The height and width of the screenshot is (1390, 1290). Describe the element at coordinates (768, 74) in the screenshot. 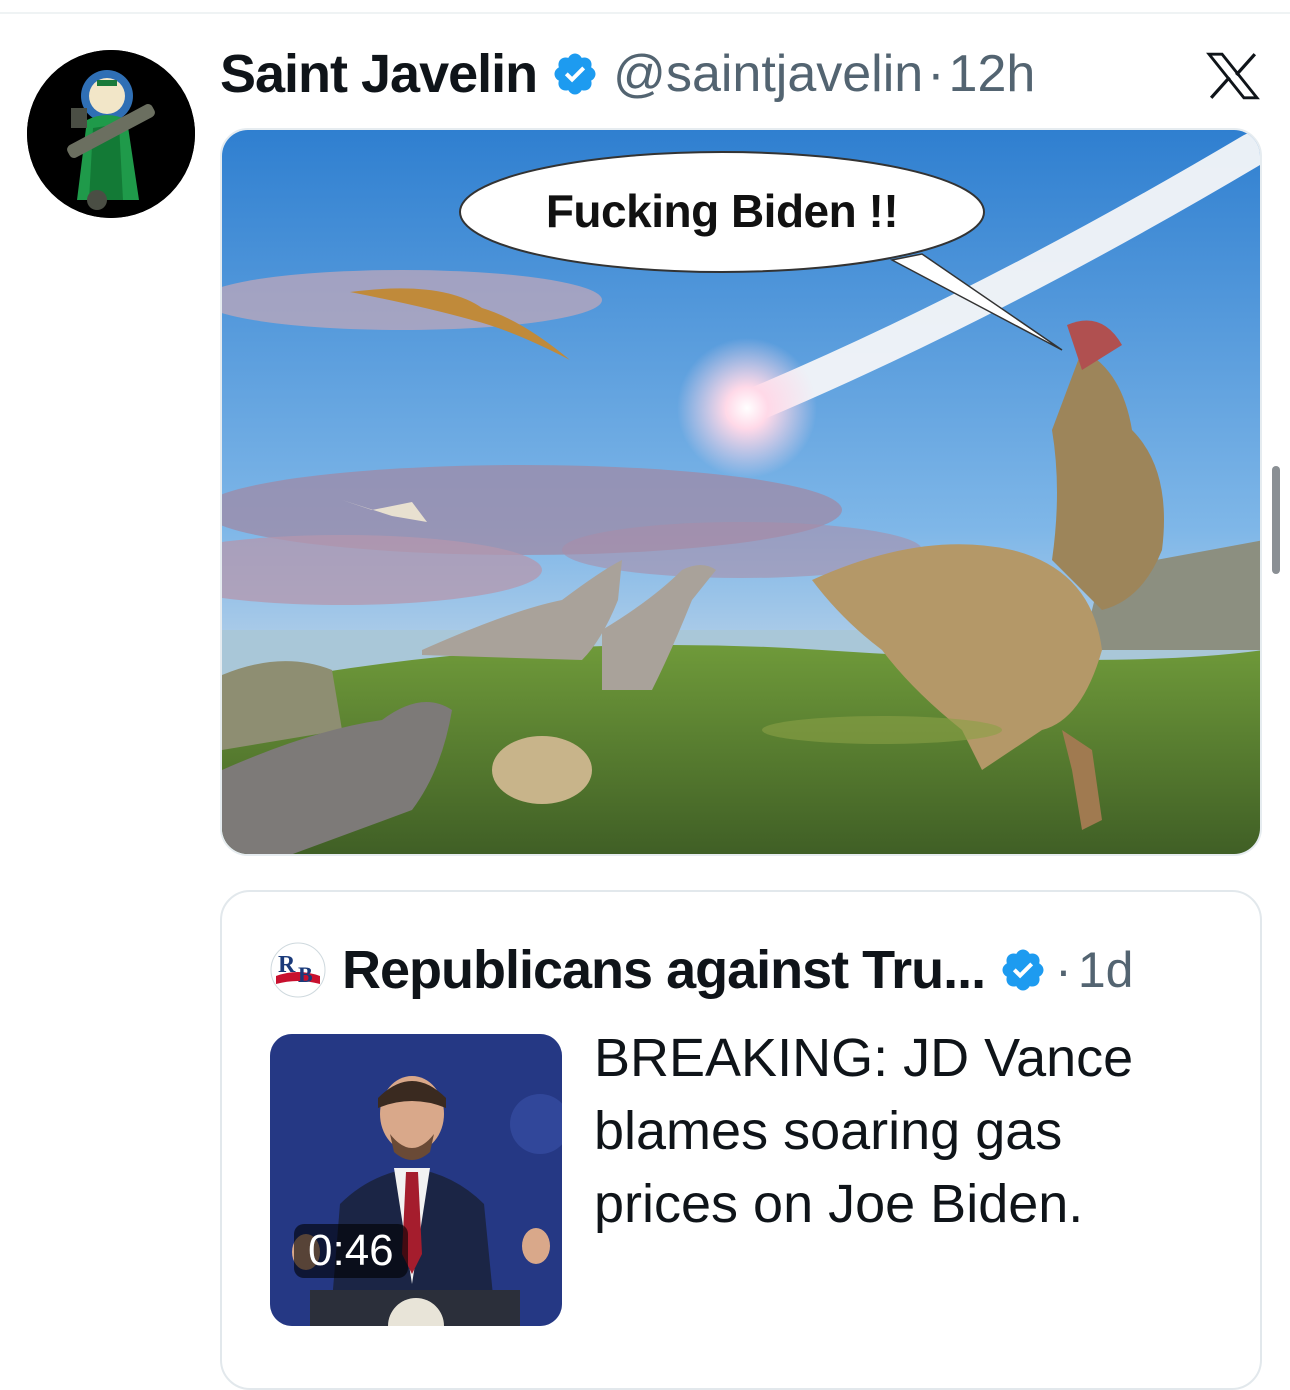

I see `author-handle: @saintjavelin` at that location.